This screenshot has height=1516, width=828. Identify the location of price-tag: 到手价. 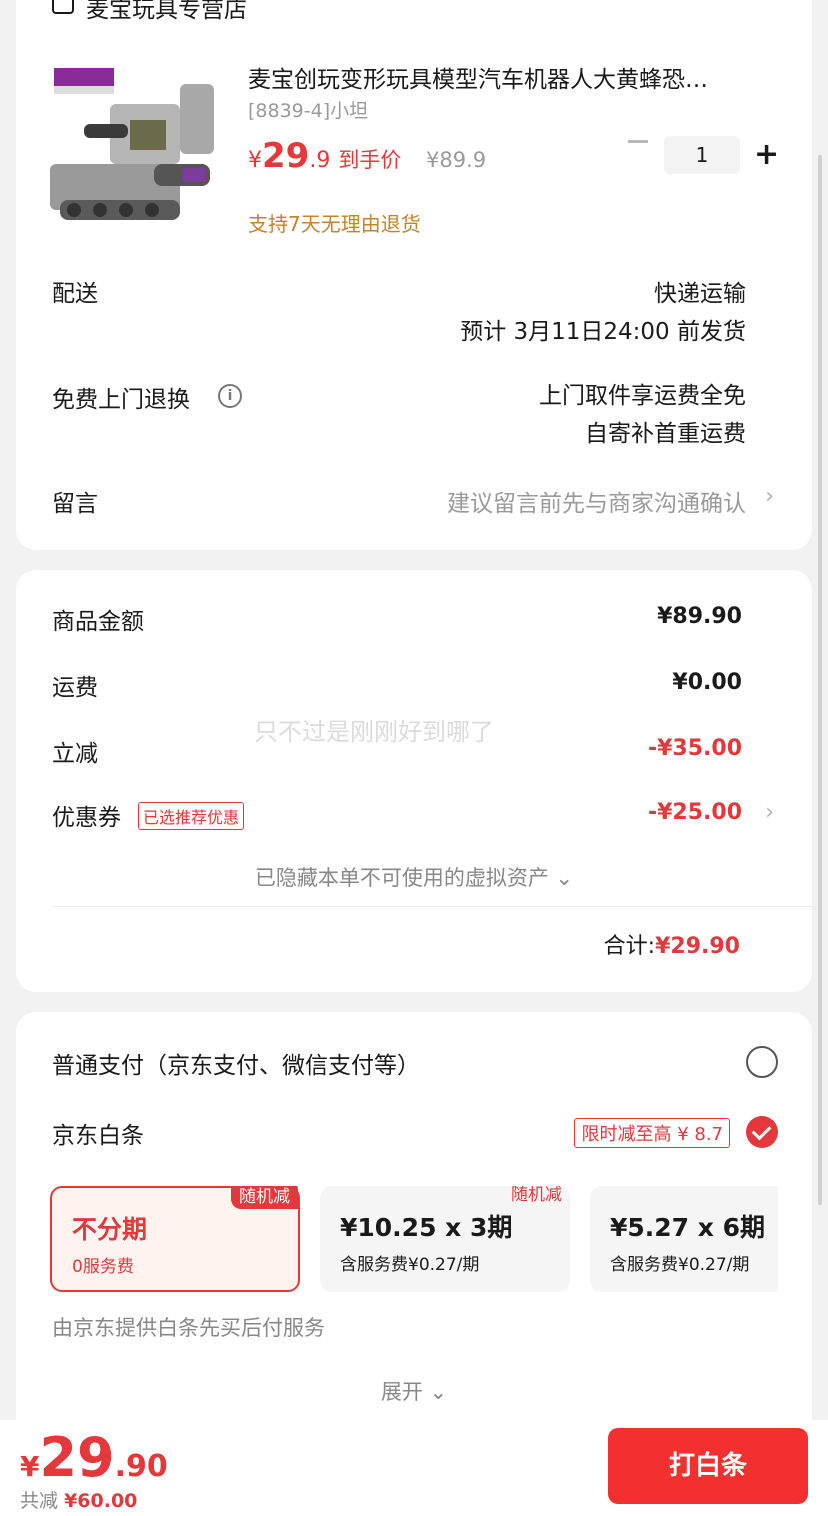
(370, 160).